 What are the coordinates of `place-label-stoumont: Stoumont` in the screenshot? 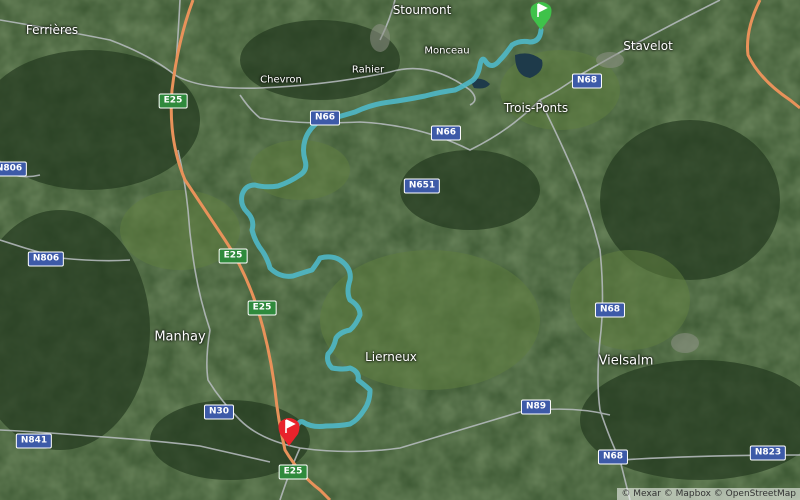 It's located at (422, 10).